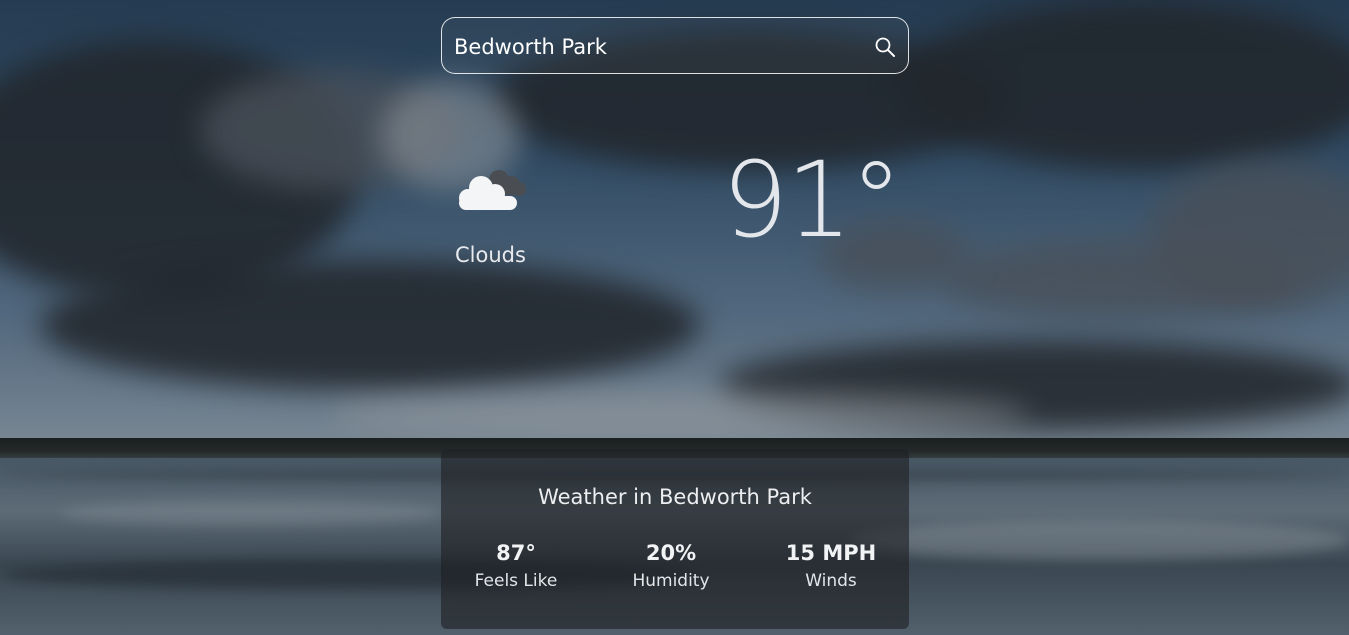 This screenshot has height=635, width=1349. I want to click on feels-like-label: Feels Like, so click(516, 581).